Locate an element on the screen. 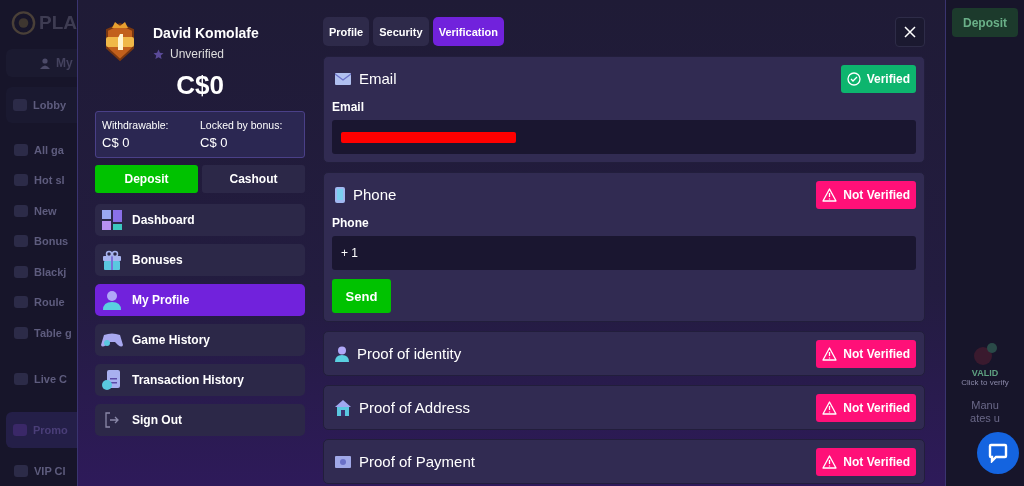 The width and height of the screenshot is (1024, 486). valid-hint: Click to verify is located at coordinates (985, 382).